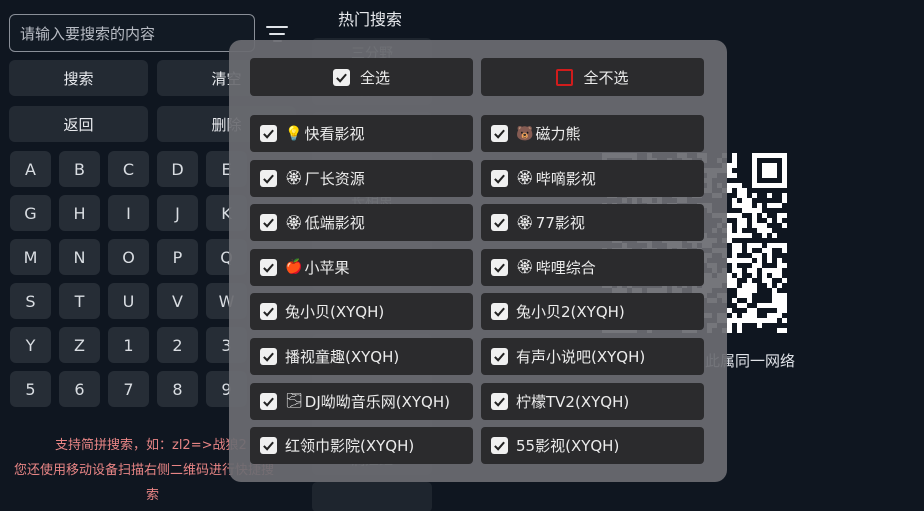 The height and width of the screenshot is (511, 924). What do you see at coordinates (151, 445) in the screenshot?
I see `hint-line-1: 支持简拼搜索，如：zl2=>战狼2` at bounding box center [151, 445].